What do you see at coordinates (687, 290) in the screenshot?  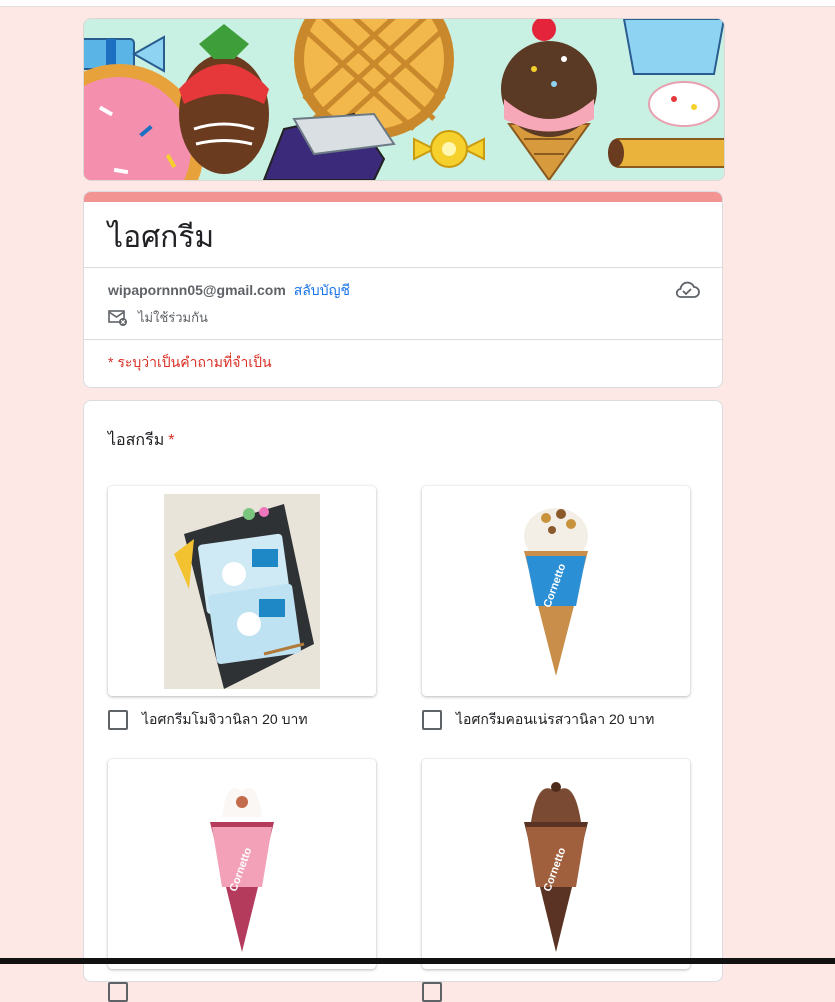 I see `cloud-saved-icon` at bounding box center [687, 290].